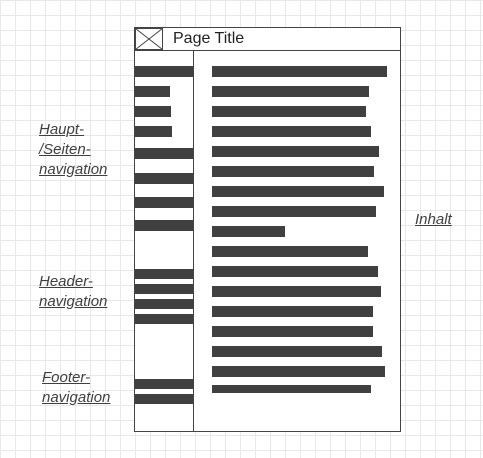 The height and width of the screenshot is (458, 483). What do you see at coordinates (193, 241) in the screenshot?
I see `sidebar-divider` at bounding box center [193, 241].